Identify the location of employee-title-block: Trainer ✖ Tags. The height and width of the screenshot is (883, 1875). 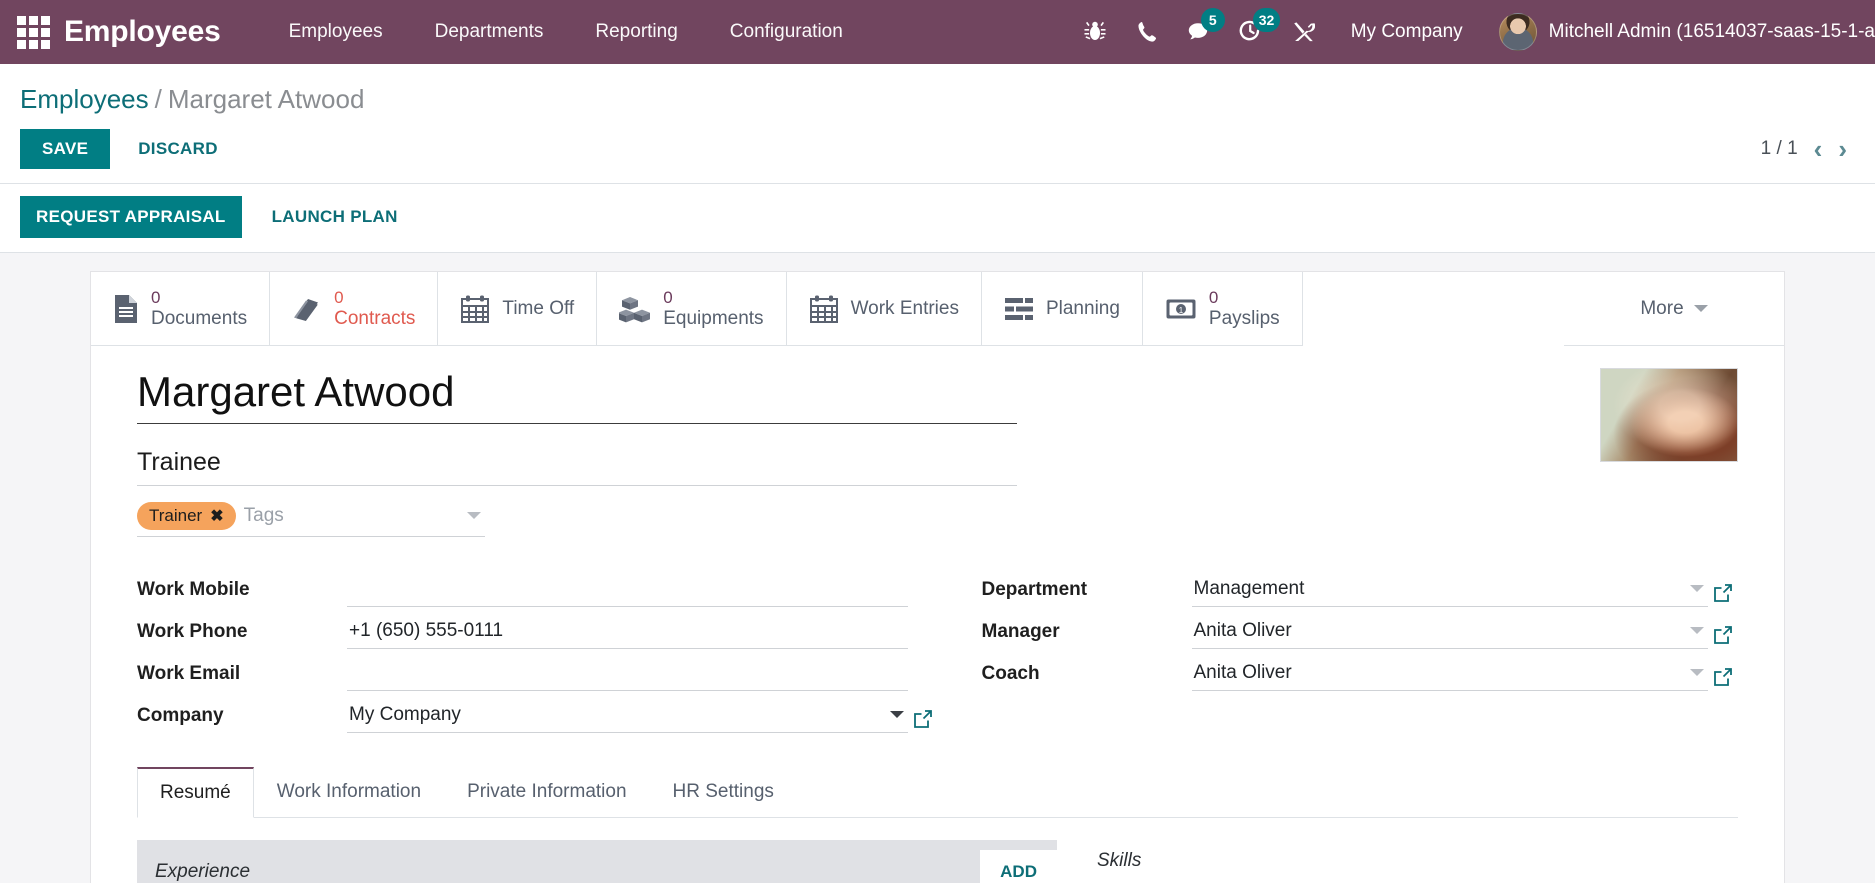
(577, 451).